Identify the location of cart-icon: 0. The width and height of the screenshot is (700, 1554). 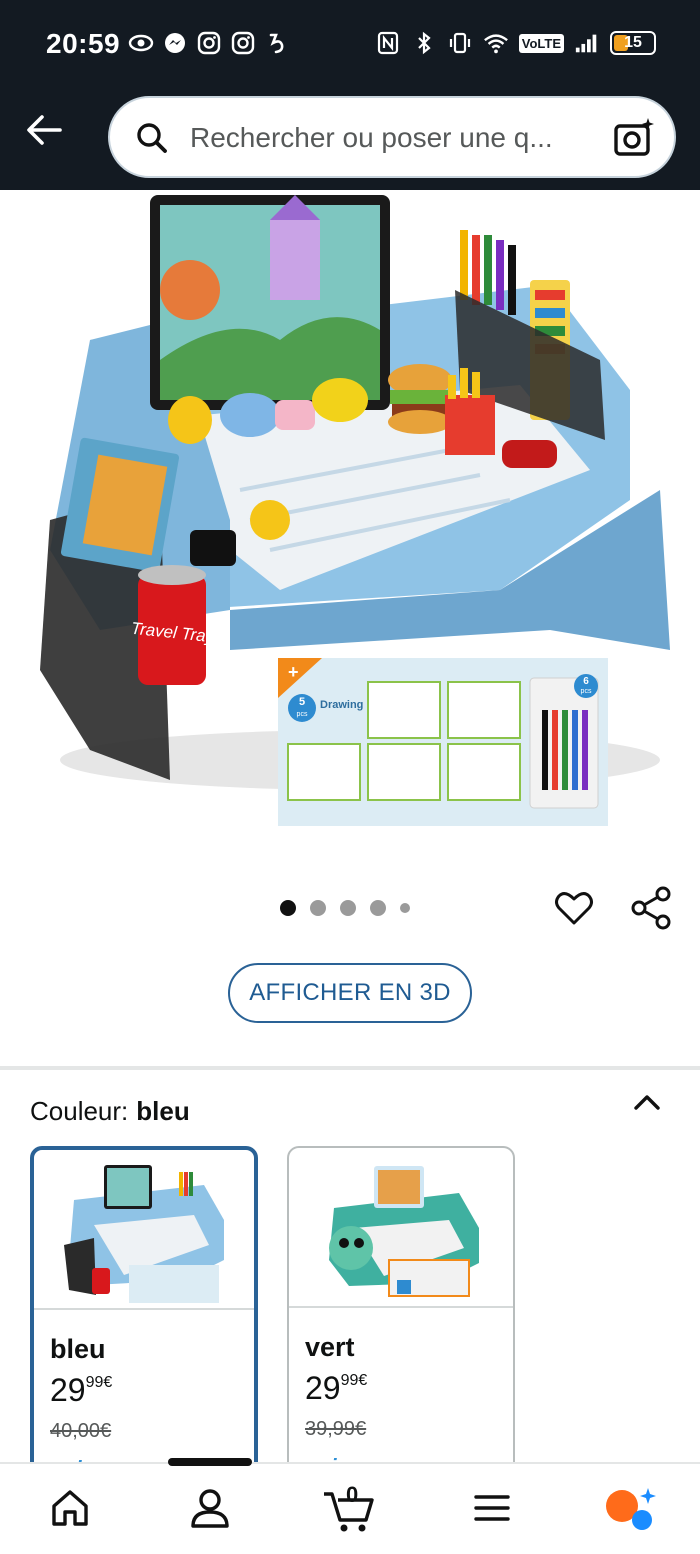
(350, 1507).